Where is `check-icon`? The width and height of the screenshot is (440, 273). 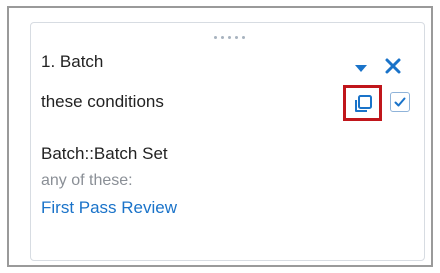 check-icon is located at coordinates (400, 102).